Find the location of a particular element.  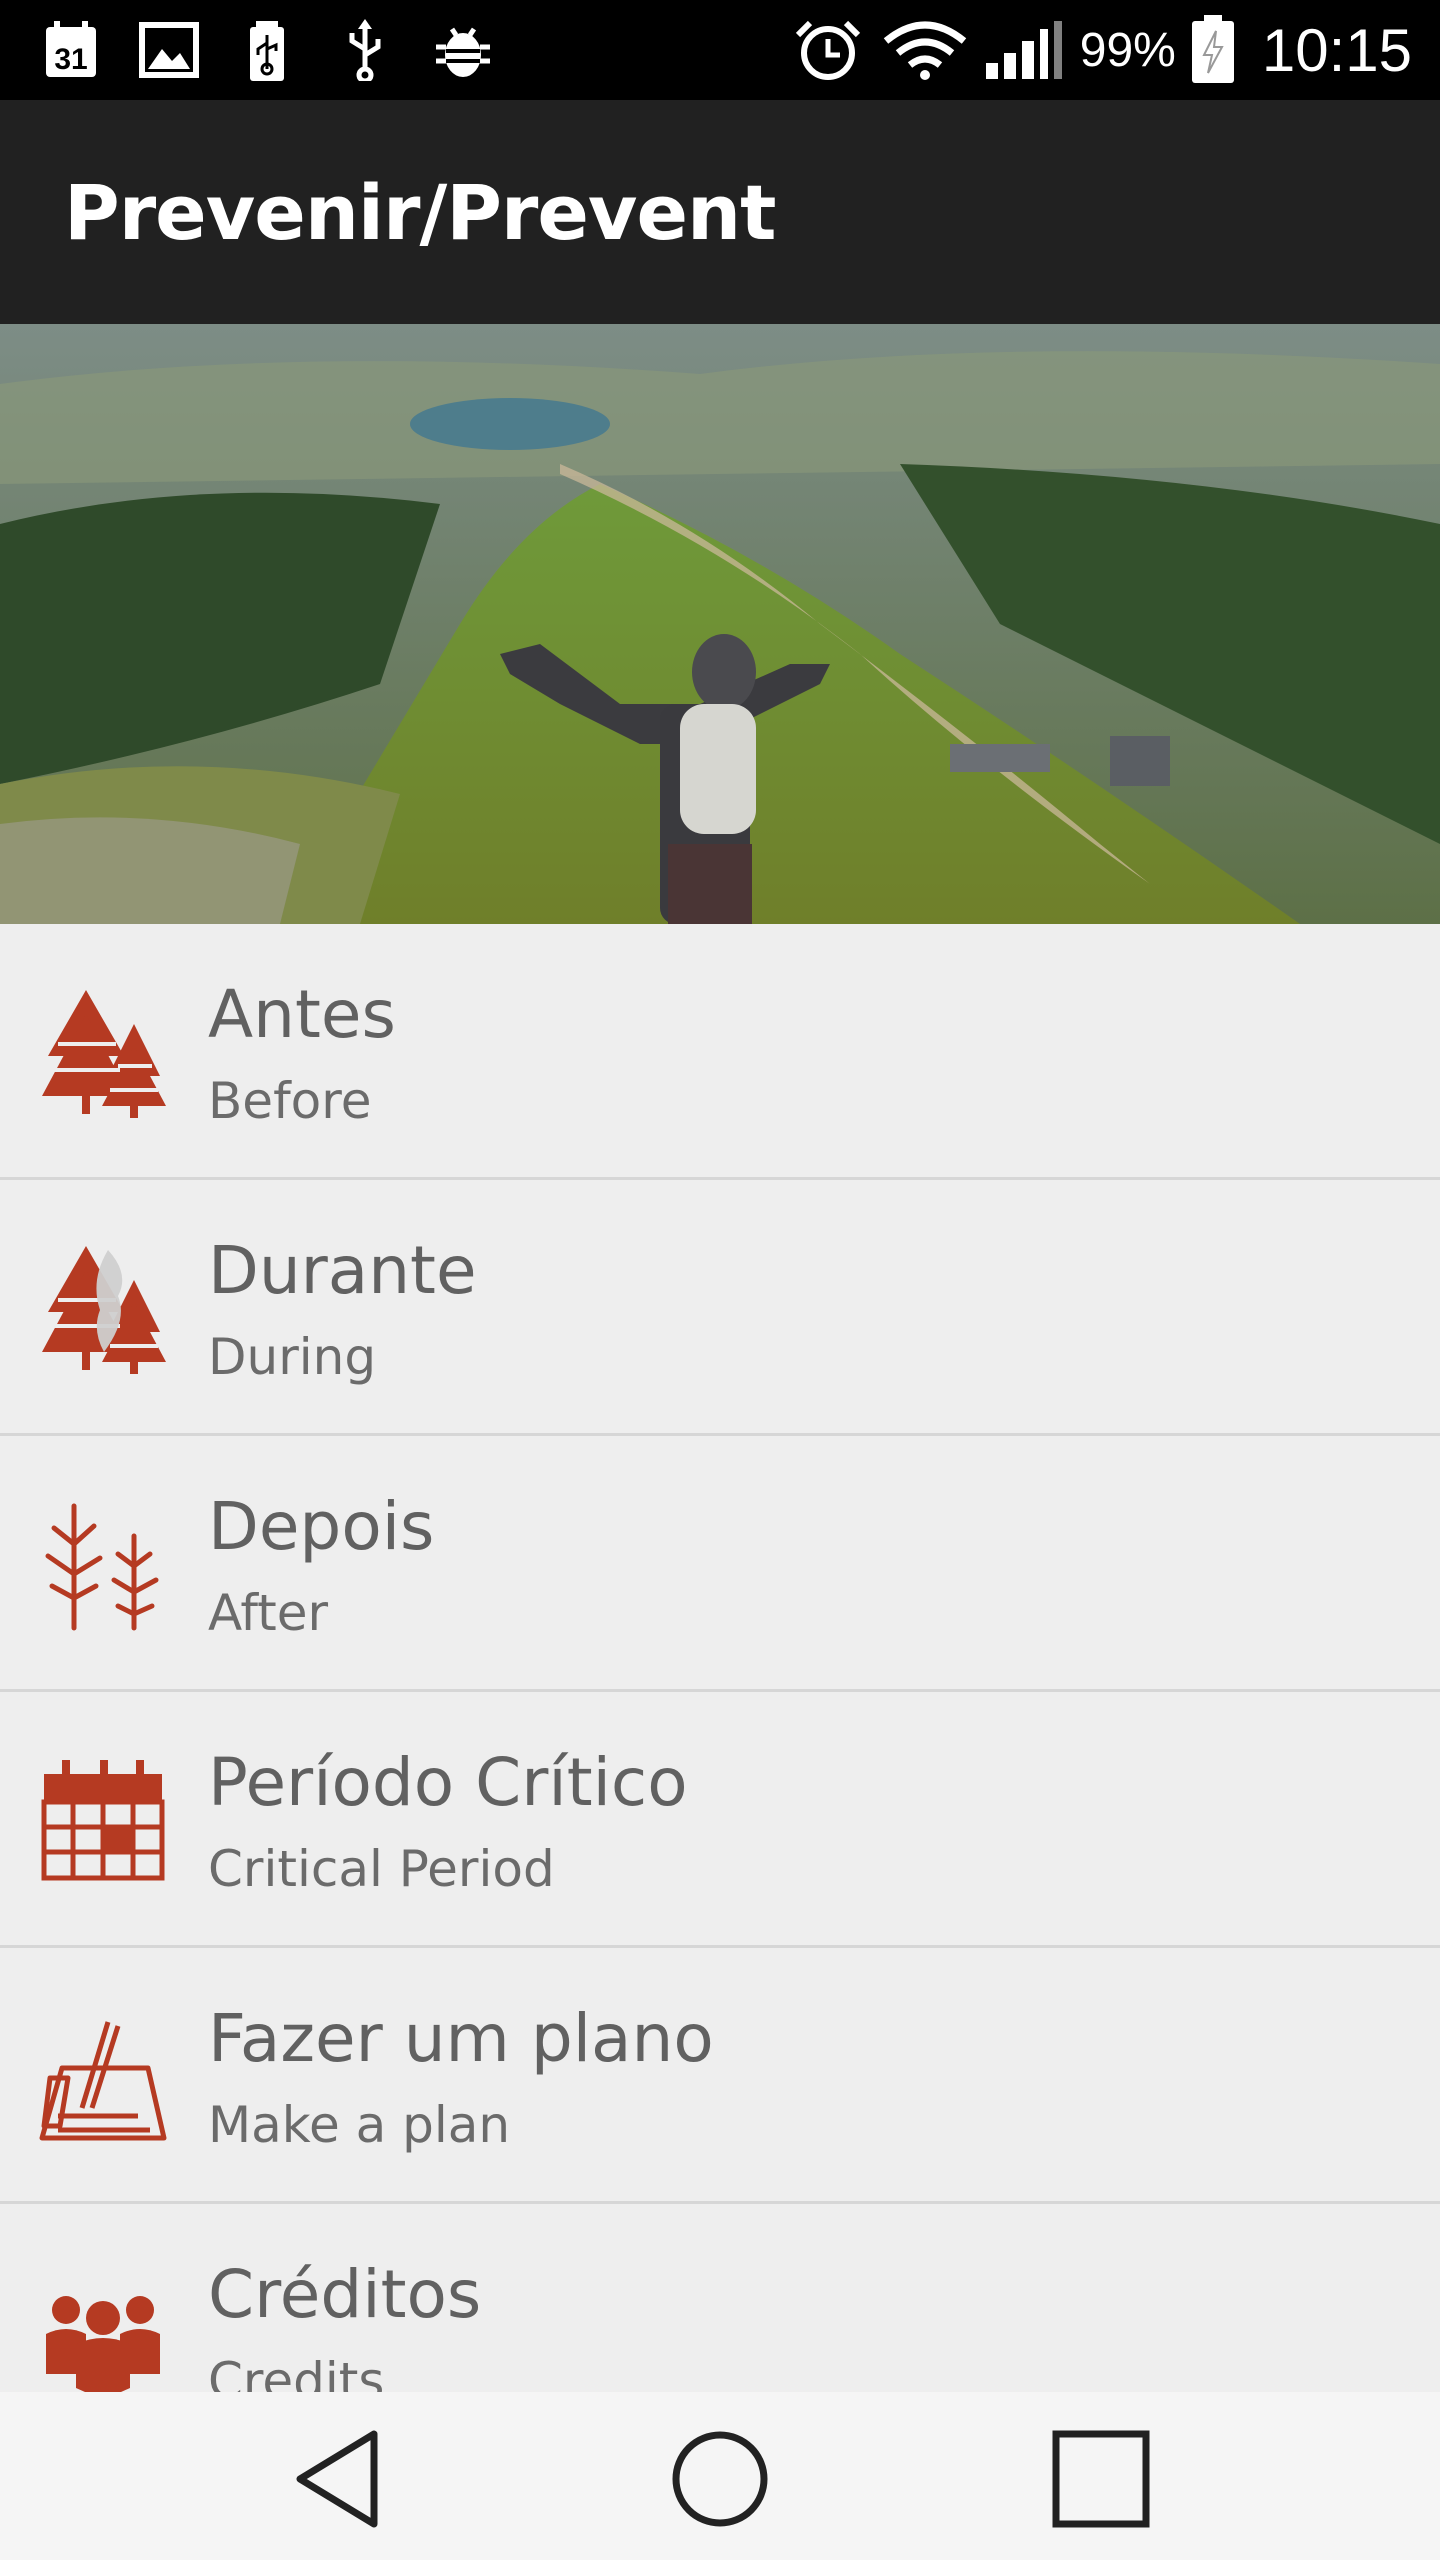

burnt-trees-icon is located at coordinates (103, 1564).